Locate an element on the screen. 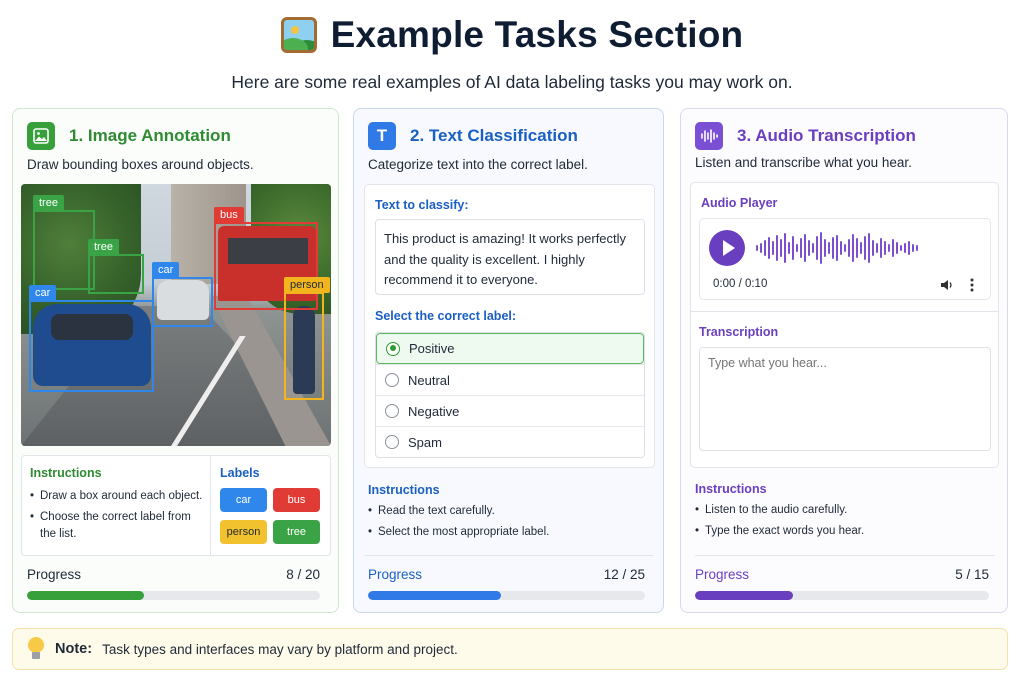 The width and height of the screenshot is (1024, 683). note-label: Note: is located at coordinates (74, 649).